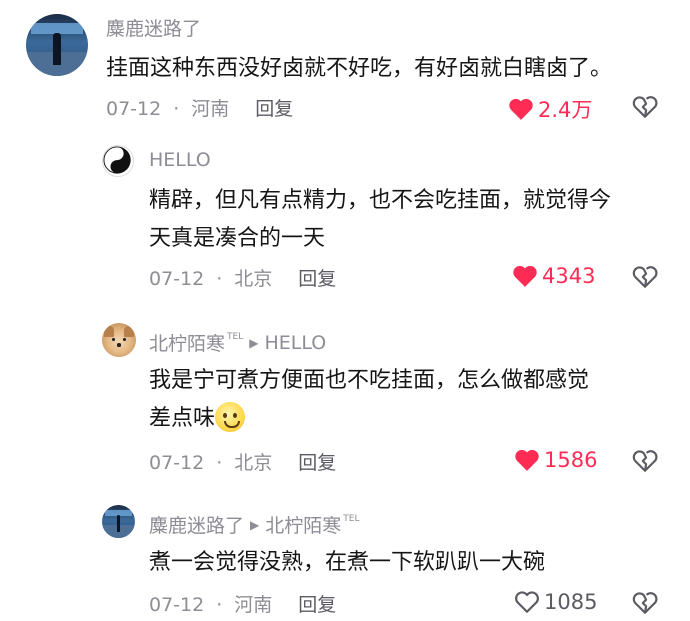  What do you see at coordinates (235, 336) in the screenshot?
I see `author-tag: TEL` at bounding box center [235, 336].